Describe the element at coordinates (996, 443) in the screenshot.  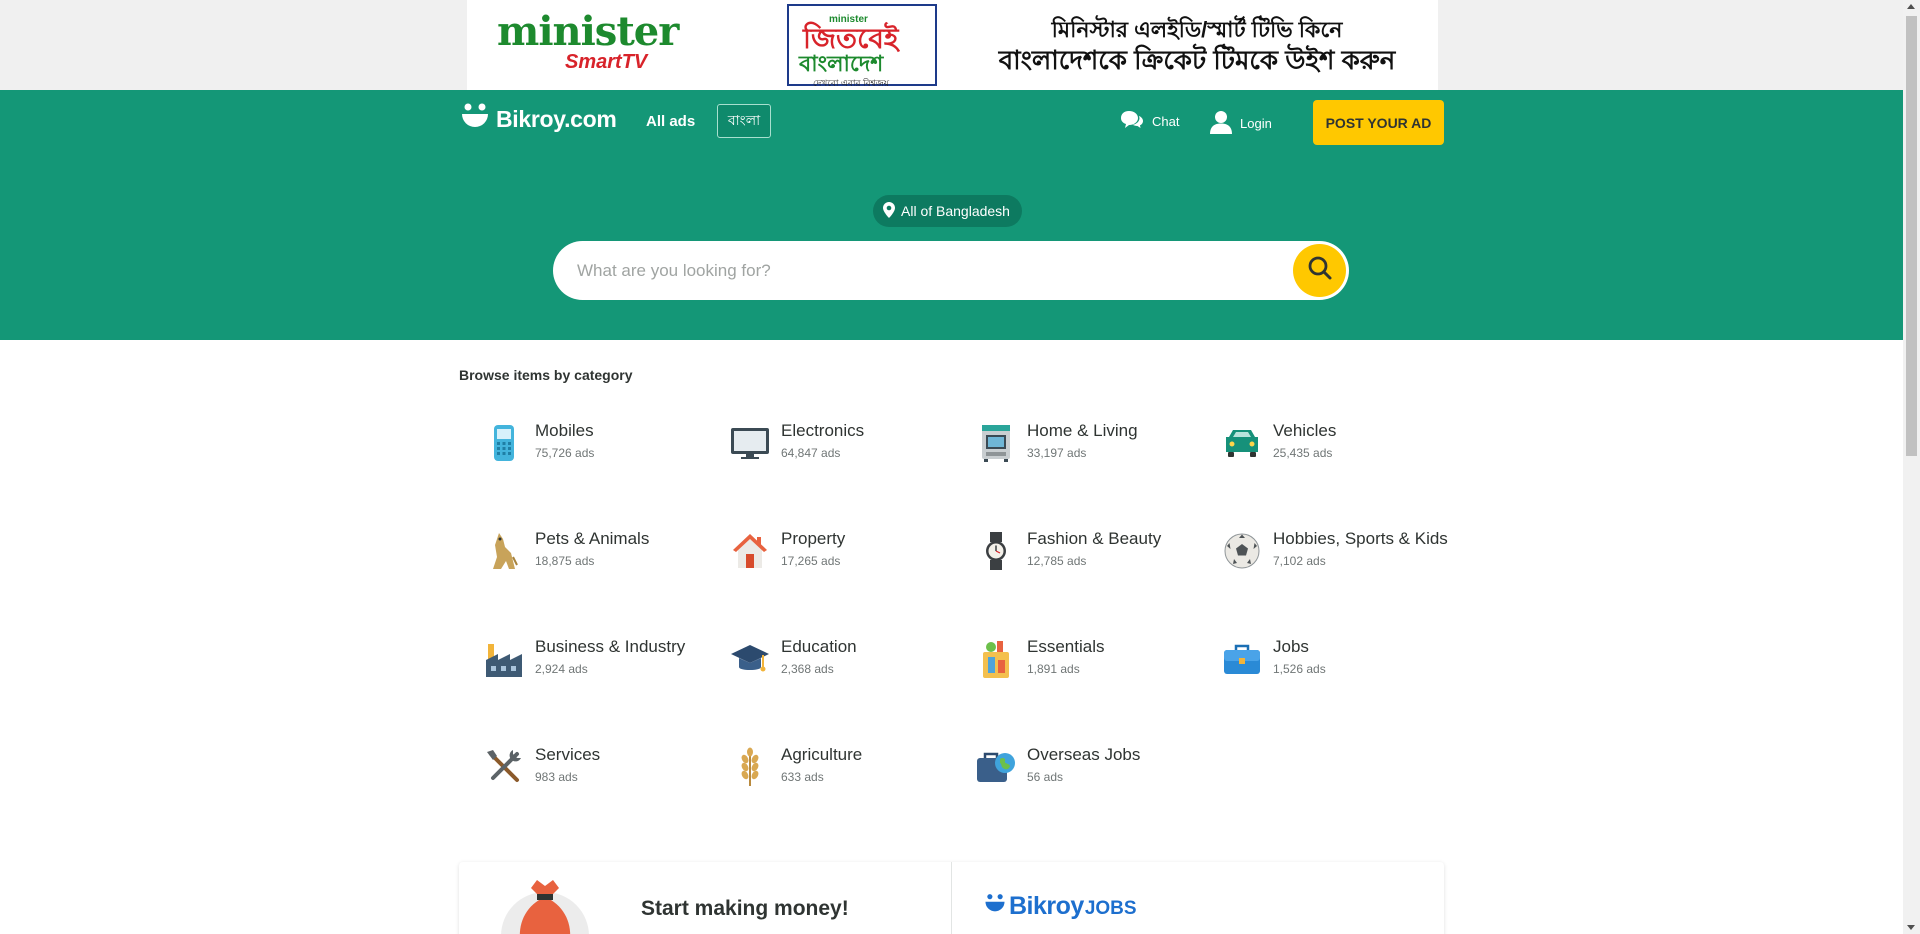
I see `home-appliance-icon` at that location.